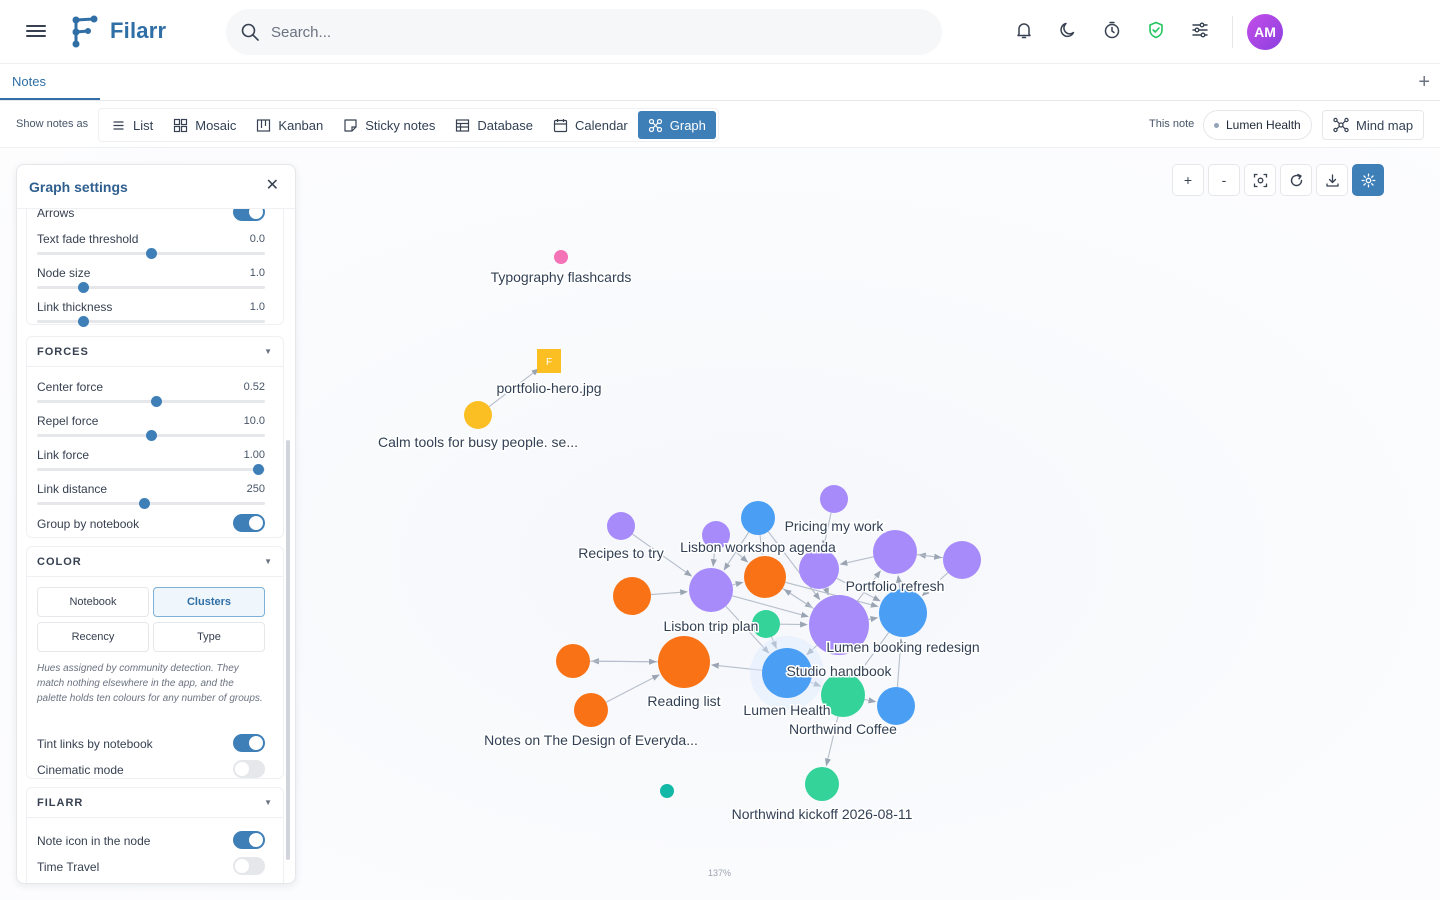  What do you see at coordinates (711, 590) in the screenshot?
I see `graph-node-lisbon-trip` at bounding box center [711, 590].